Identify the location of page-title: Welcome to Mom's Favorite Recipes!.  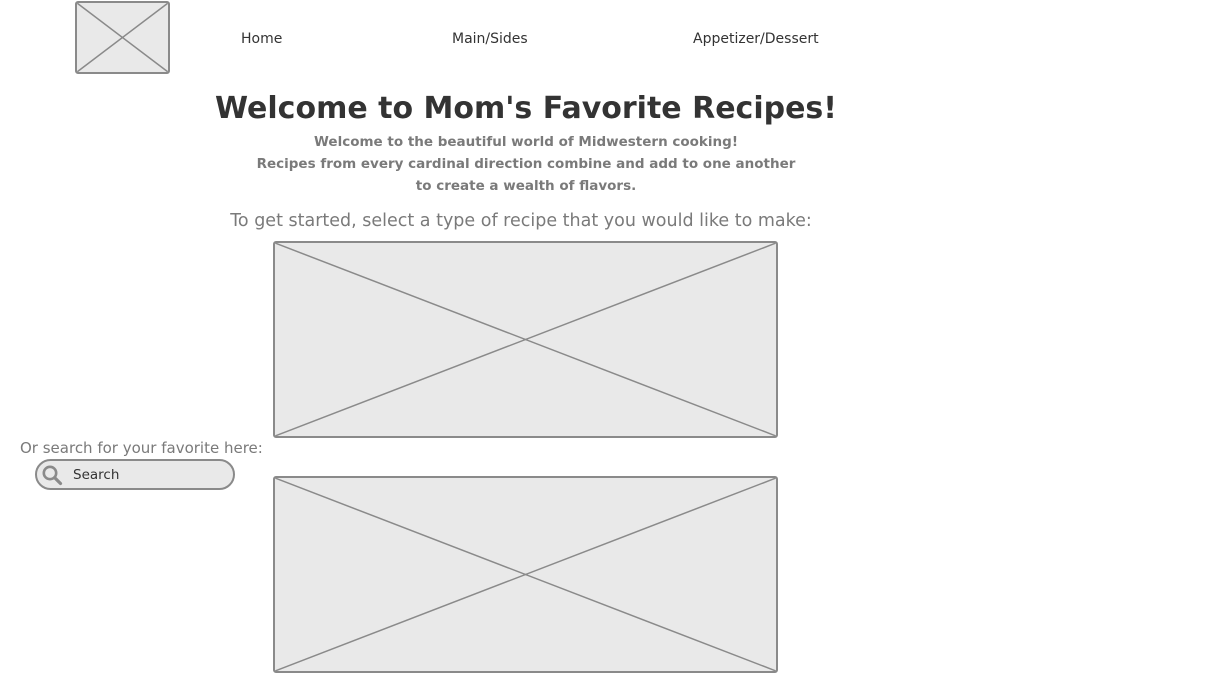
(526, 108).